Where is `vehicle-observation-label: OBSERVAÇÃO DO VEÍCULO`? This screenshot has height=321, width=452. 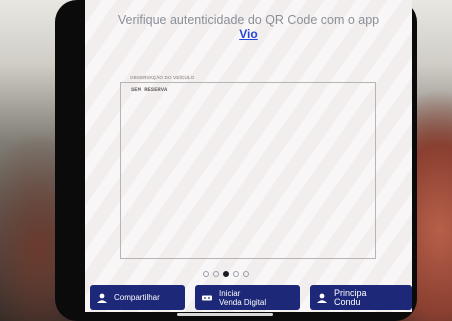
vehicle-observation-label: OBSERVAÇÃO DO VEÍCULO is located at coordinates (162, 77).